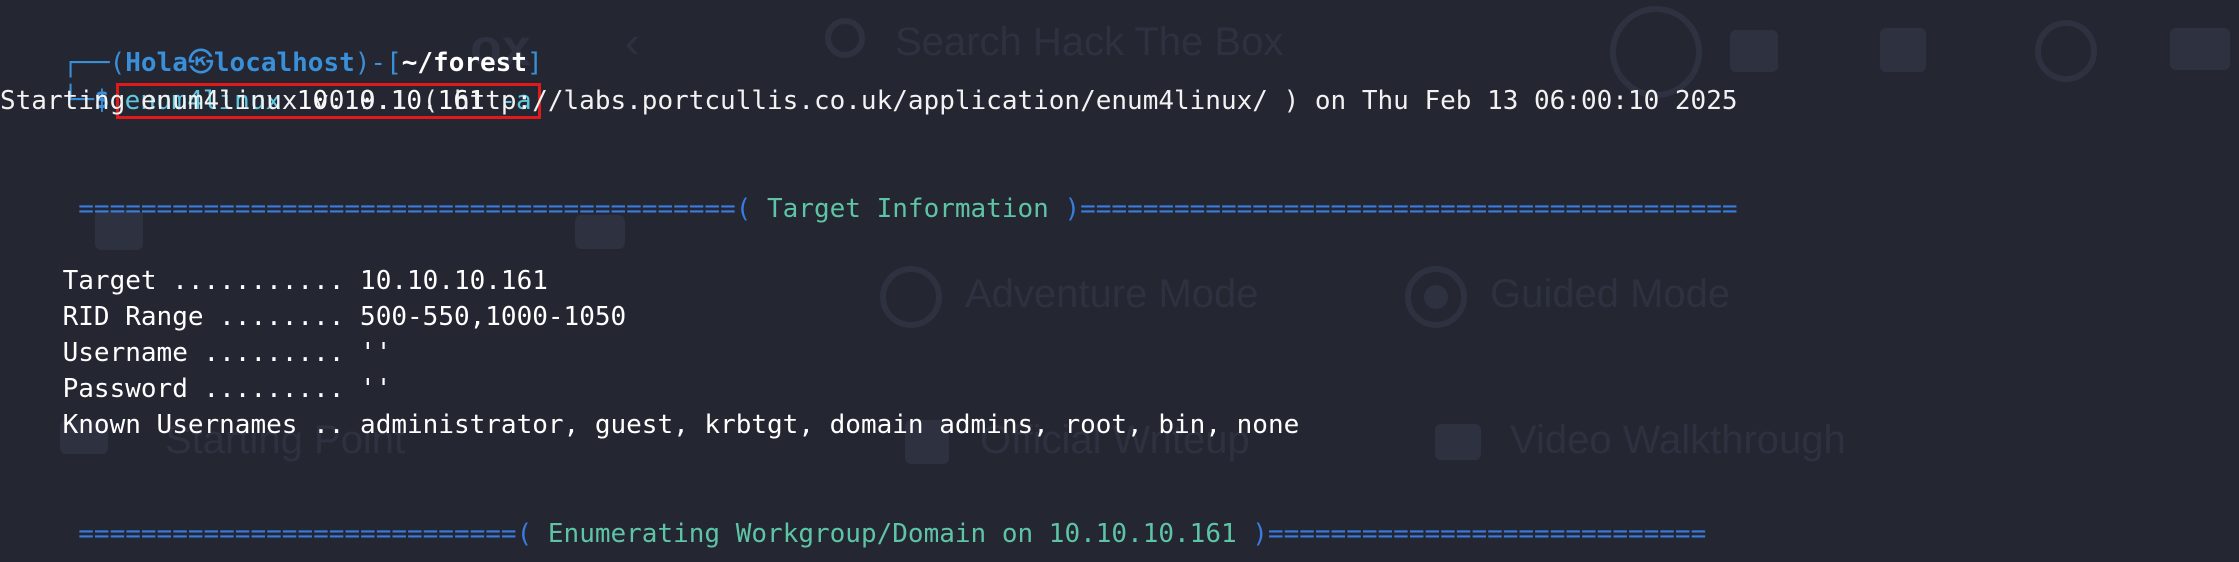  Describe the element at coordinates (196, 333) in the screenshot. I see `info-line-username: Username ......... ''` at that location.